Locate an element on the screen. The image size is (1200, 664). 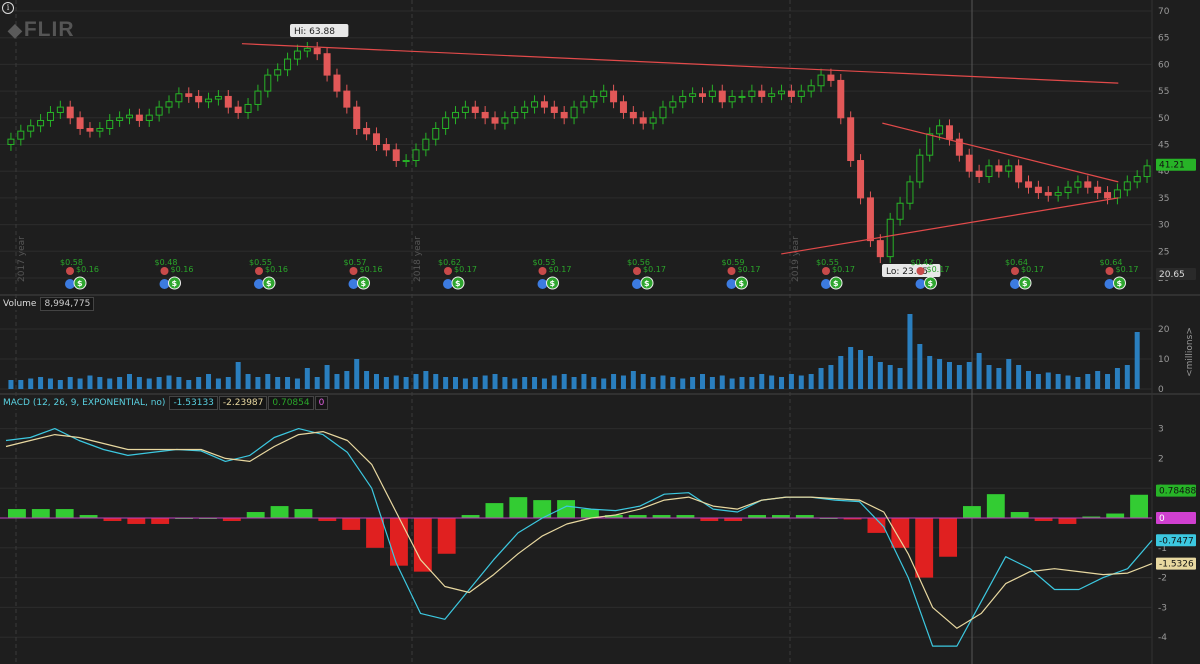
volume-axis-tick: 0 is located at coordinates (1161, 390).